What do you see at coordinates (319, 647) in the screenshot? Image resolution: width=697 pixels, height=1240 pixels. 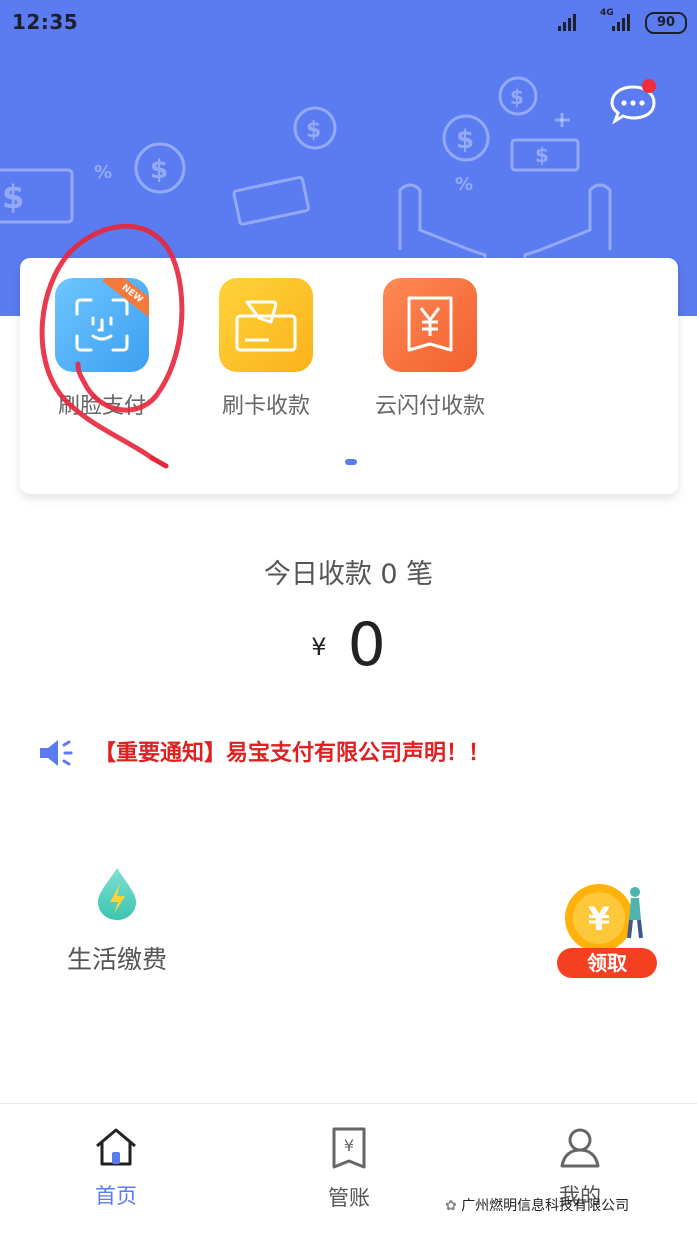 I see `currency-symbol: ¥` at bounding box center [319, 647].